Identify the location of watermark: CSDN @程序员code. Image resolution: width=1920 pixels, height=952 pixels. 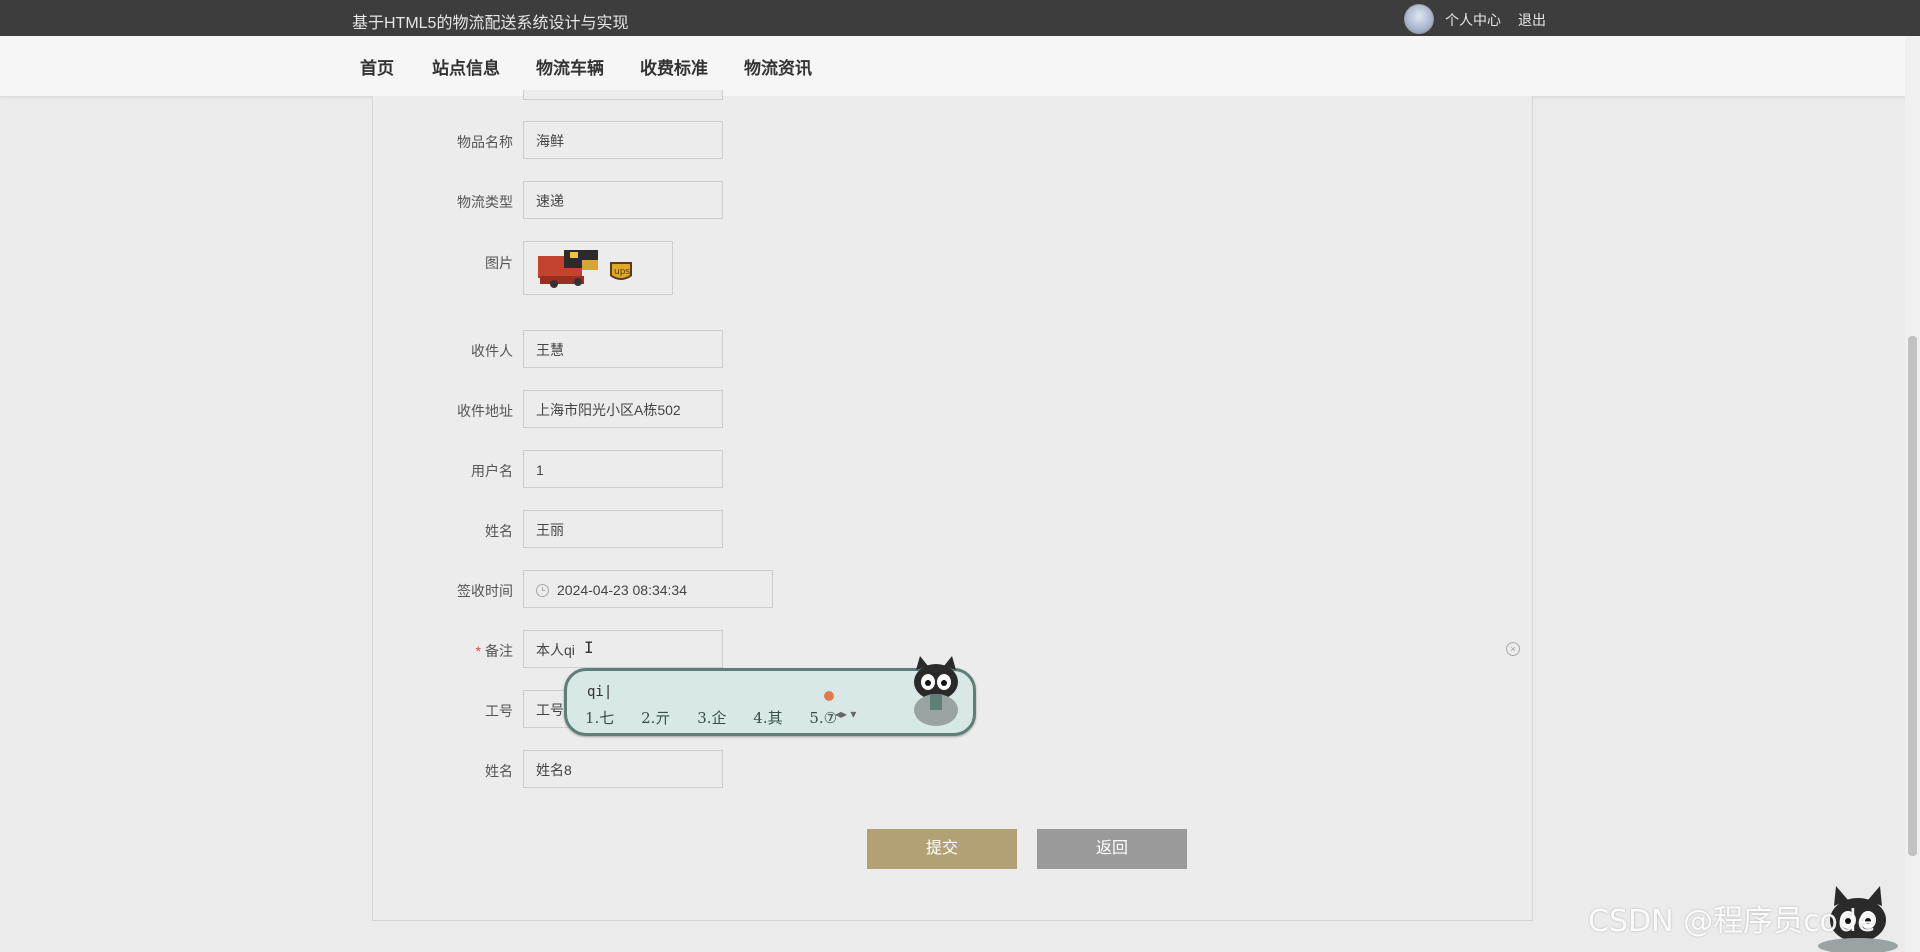
(1732, 921).